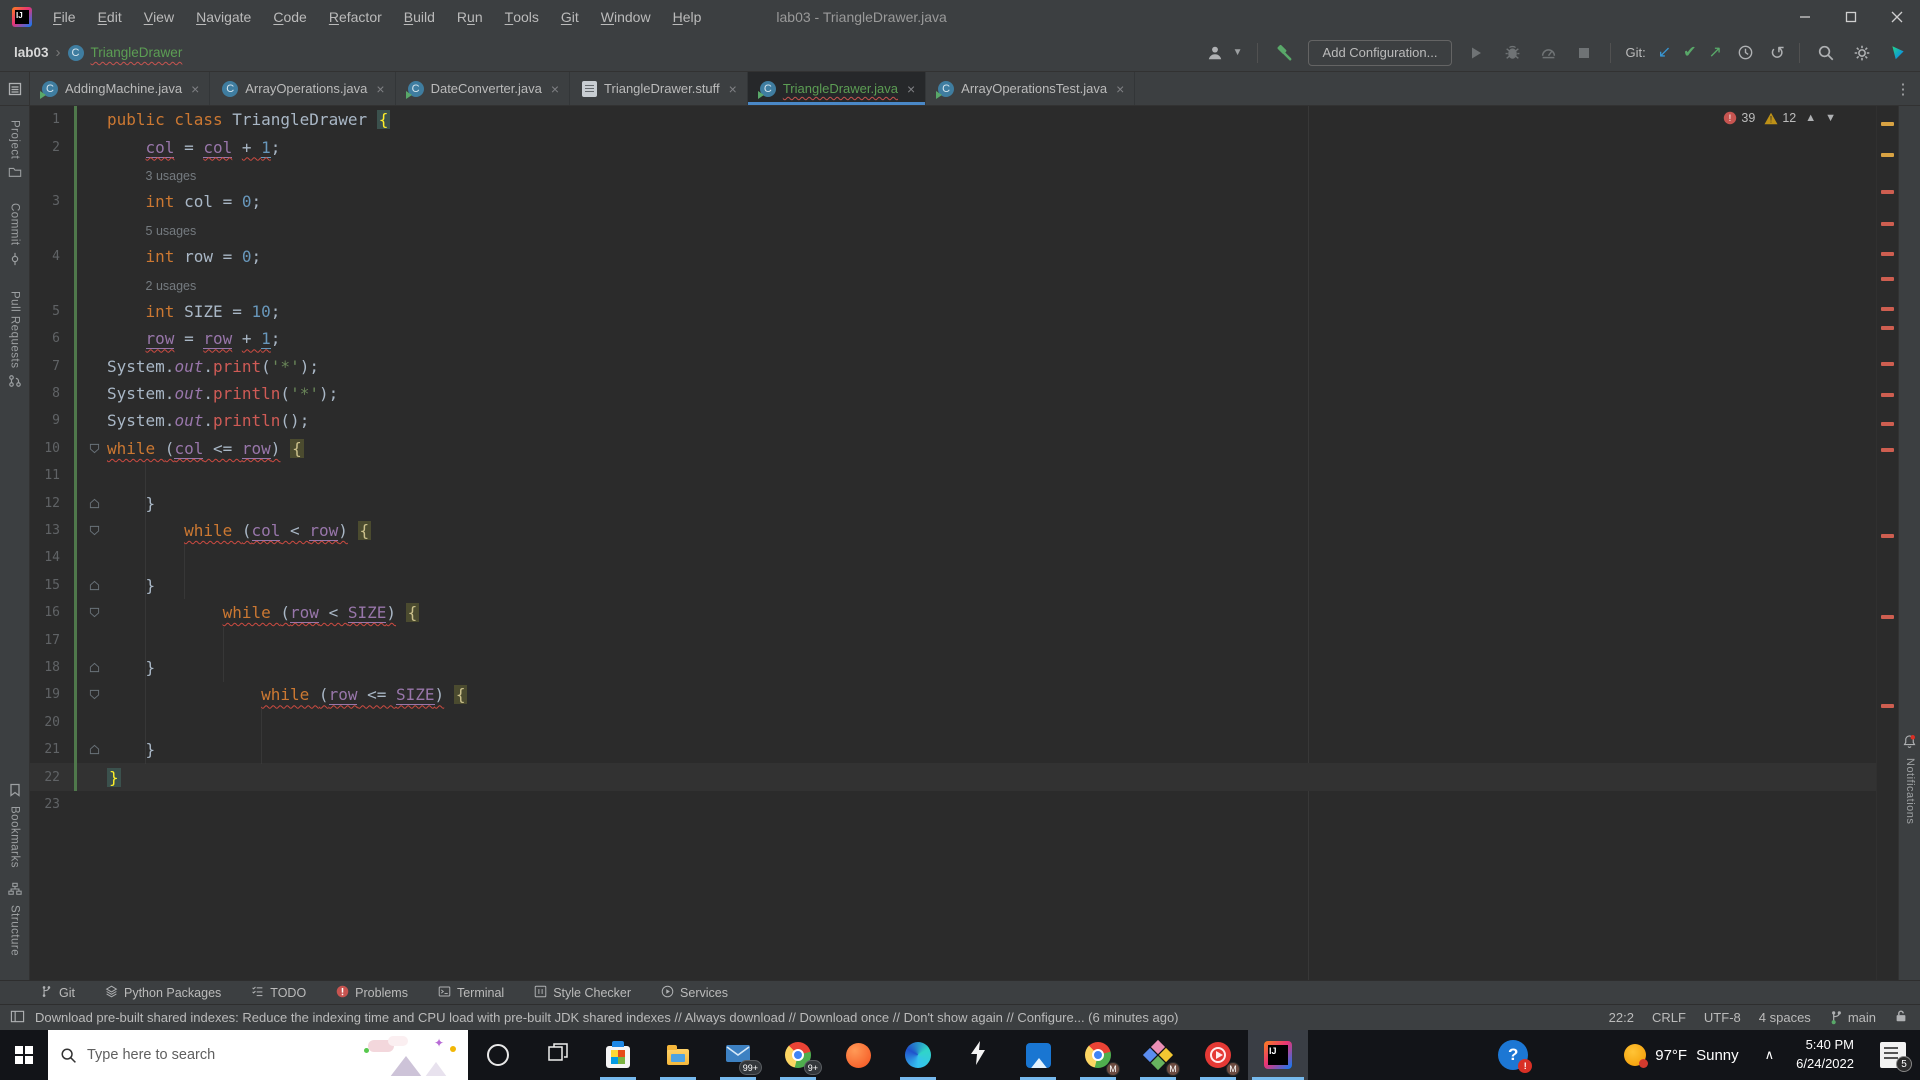  Describe the element at coordinates (163, 993) in the screenshot. I see `tool-window-button-python-packages: Python Packages` at that location.